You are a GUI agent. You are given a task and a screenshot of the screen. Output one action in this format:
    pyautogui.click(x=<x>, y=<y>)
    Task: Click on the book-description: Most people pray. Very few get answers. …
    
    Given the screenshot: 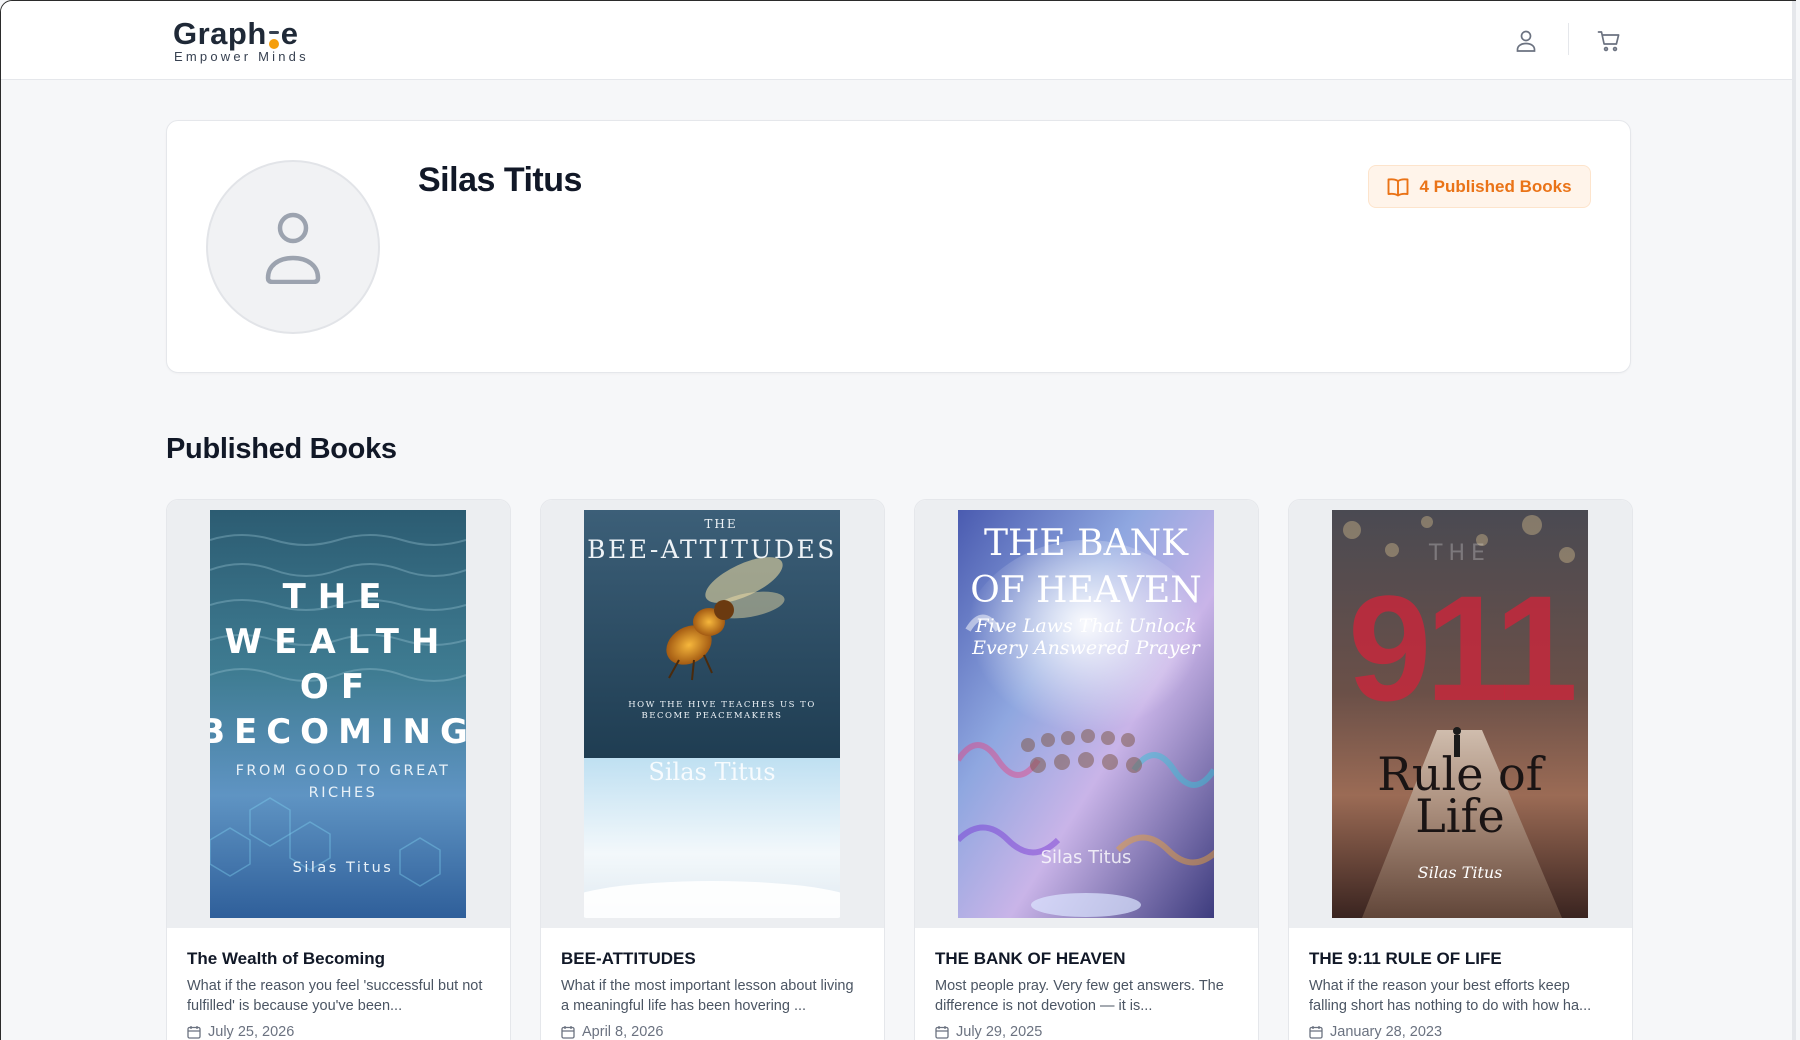 What is the action you would take?
    pyautogui.click(x=1079, y=996)
    